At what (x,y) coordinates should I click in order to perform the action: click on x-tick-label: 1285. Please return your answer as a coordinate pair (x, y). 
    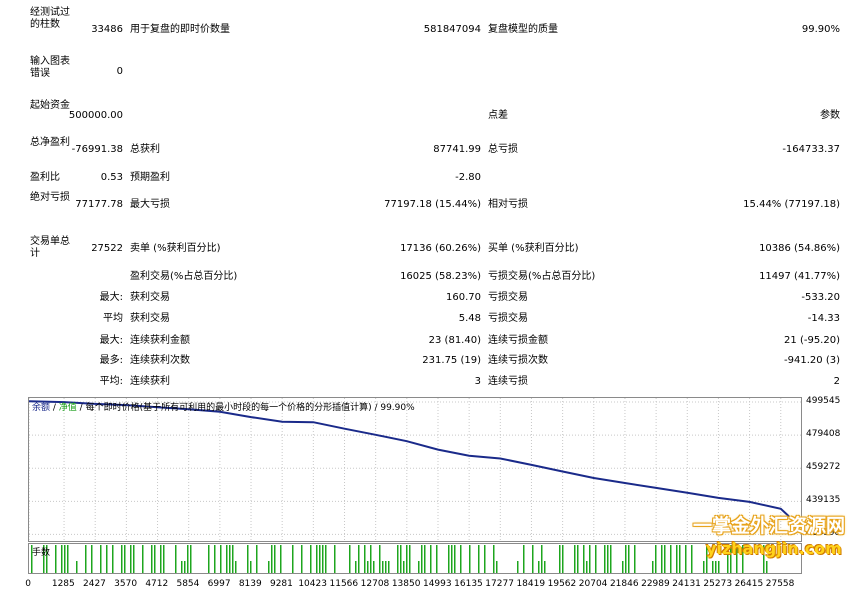
    Looking at the image, I should click on (63, 584).